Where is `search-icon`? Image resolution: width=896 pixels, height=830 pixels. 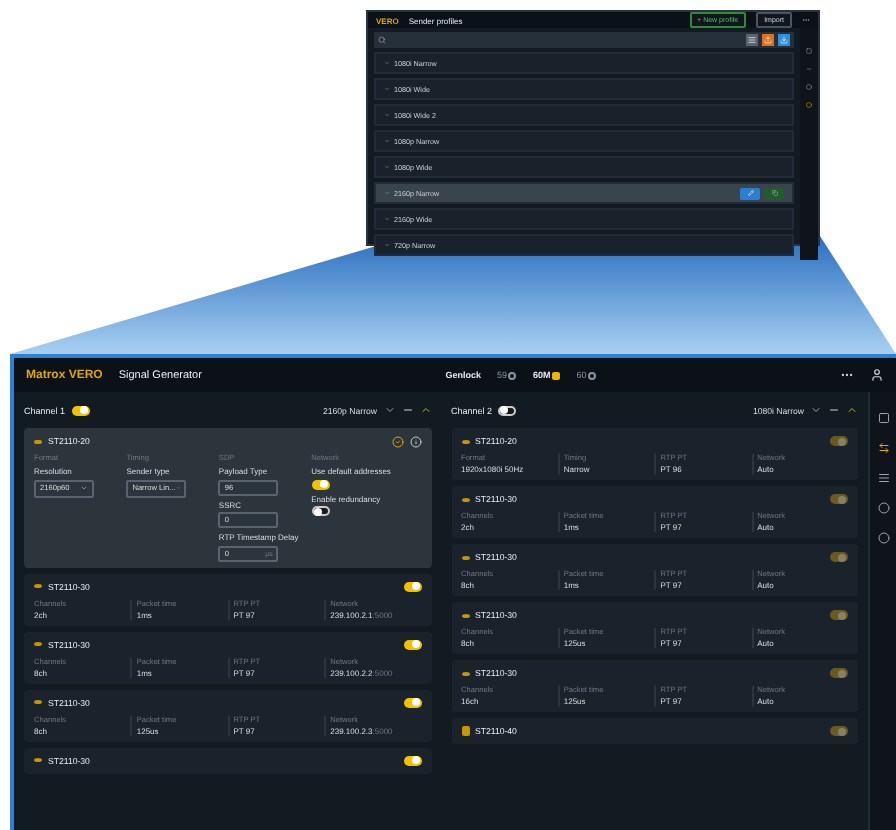
search-icon is located at coordinates (382, 40).